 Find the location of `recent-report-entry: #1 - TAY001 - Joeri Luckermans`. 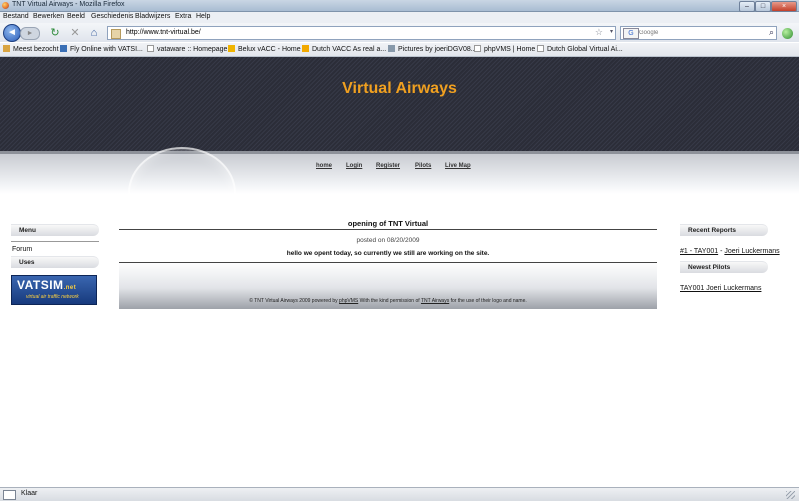

recent-report-entry: #1 - TAY001 - Joeri Luckermans is located at coordinates (730, 251).